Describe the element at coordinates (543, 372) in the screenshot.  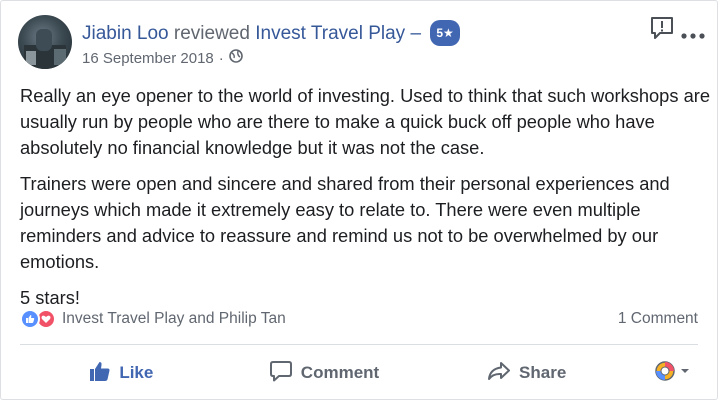
I see `share-label: Share` at that location.